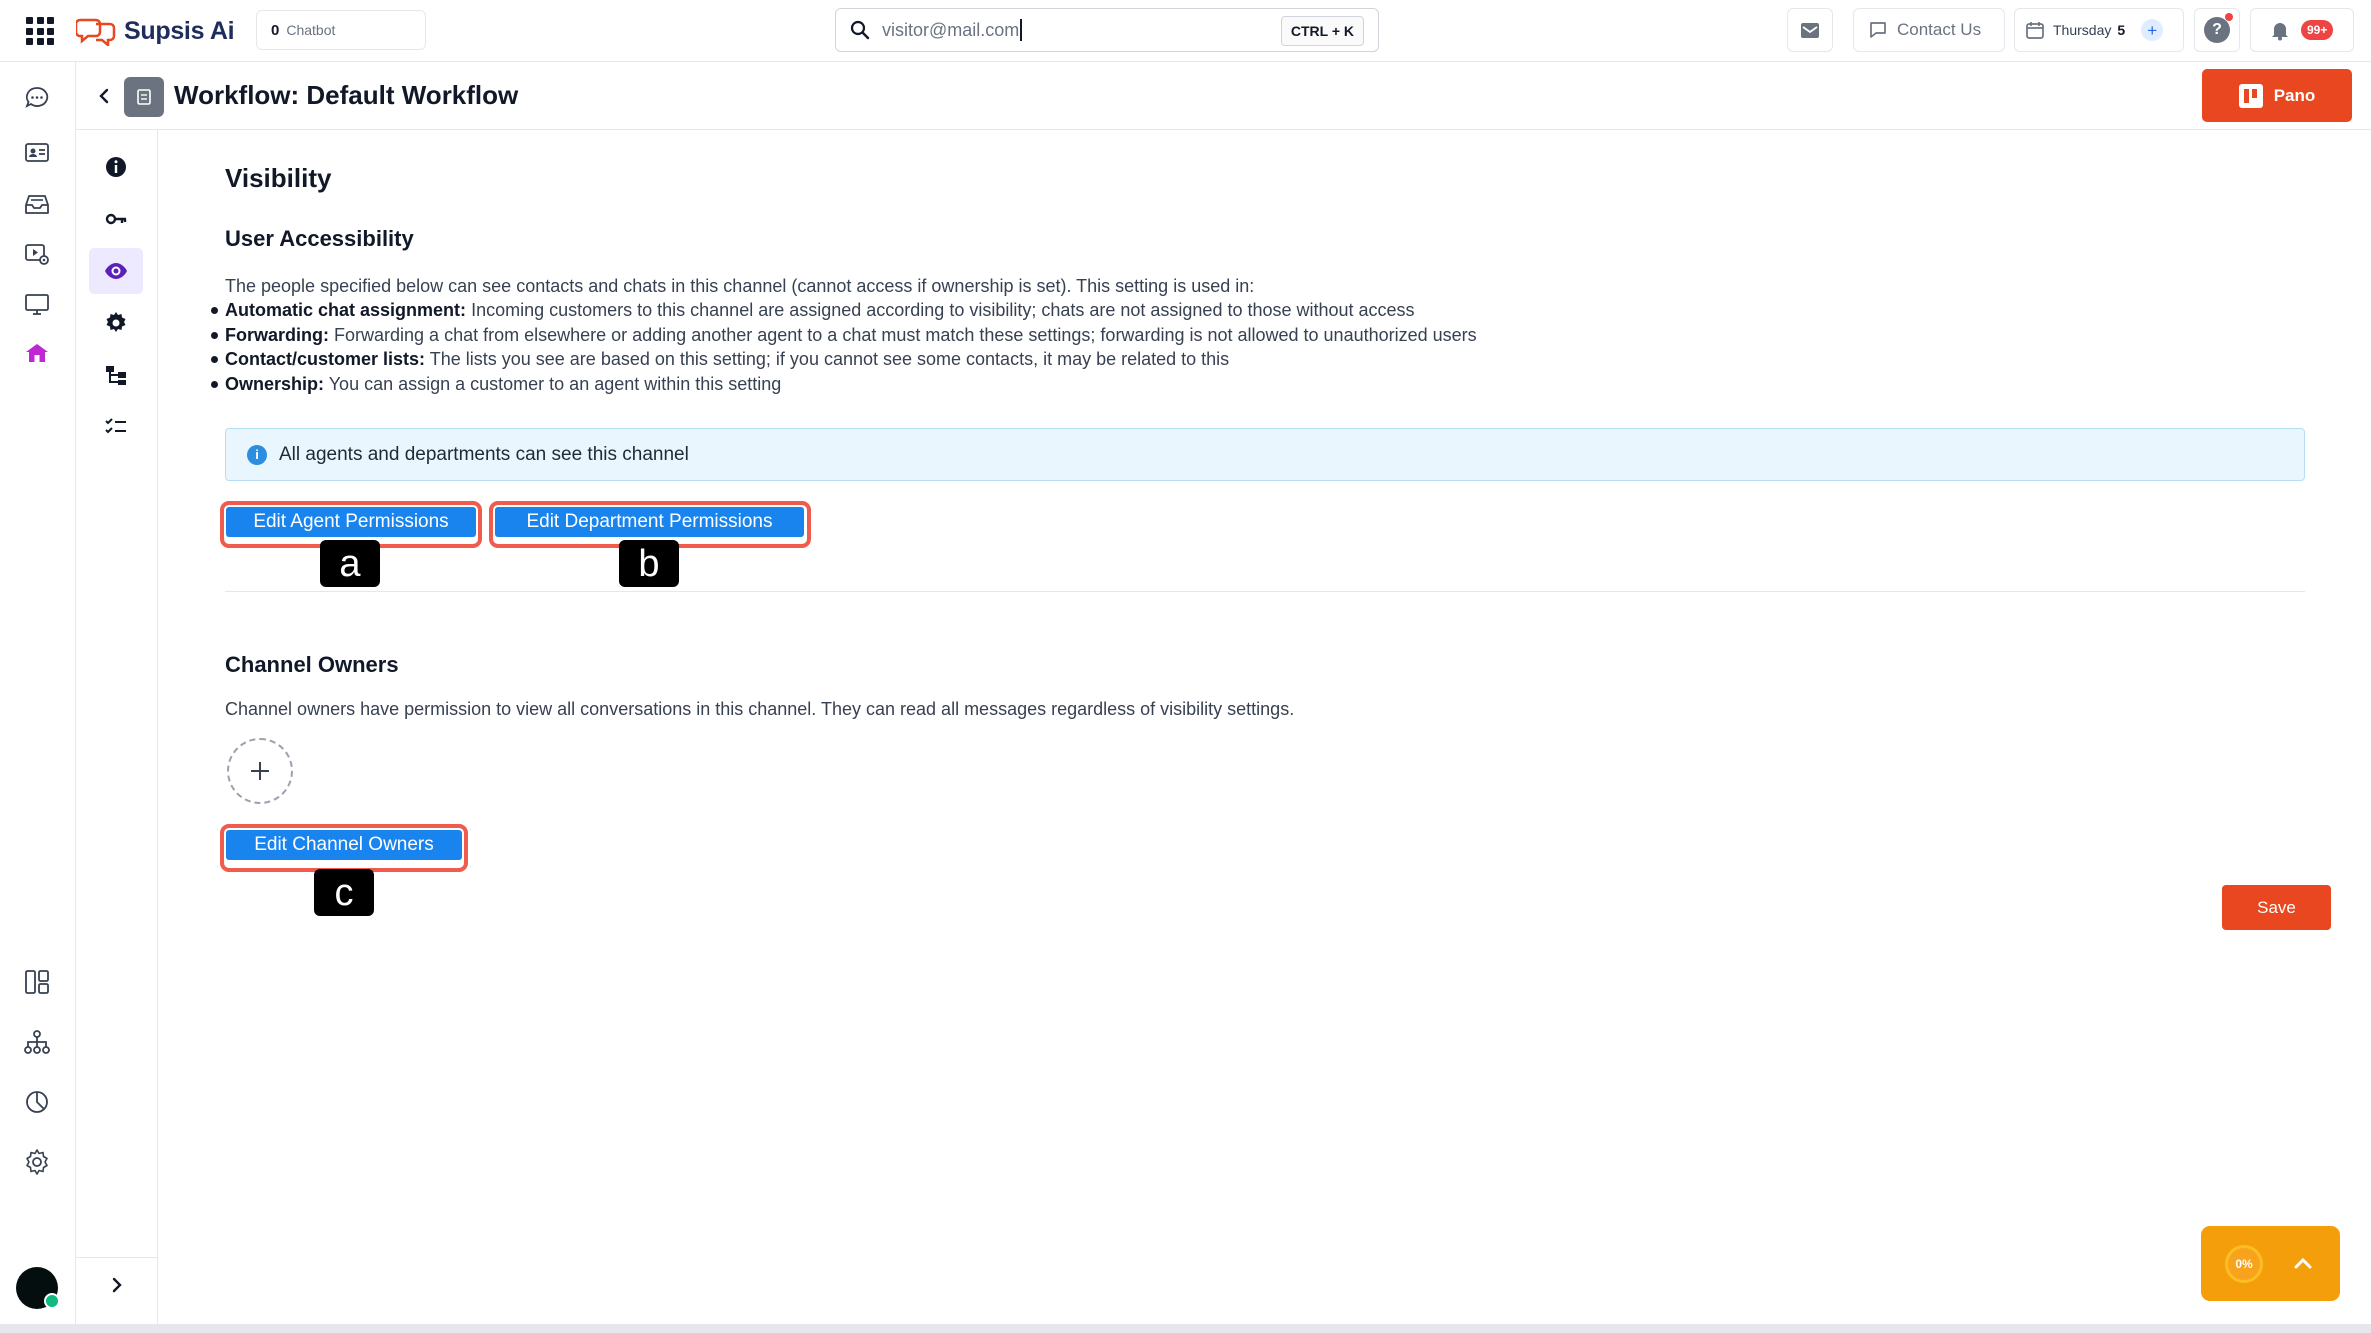  Describe the element at coordinates (1322, 31) in the screenshot. I see `search-shortcut: CTRL + K` at that location.